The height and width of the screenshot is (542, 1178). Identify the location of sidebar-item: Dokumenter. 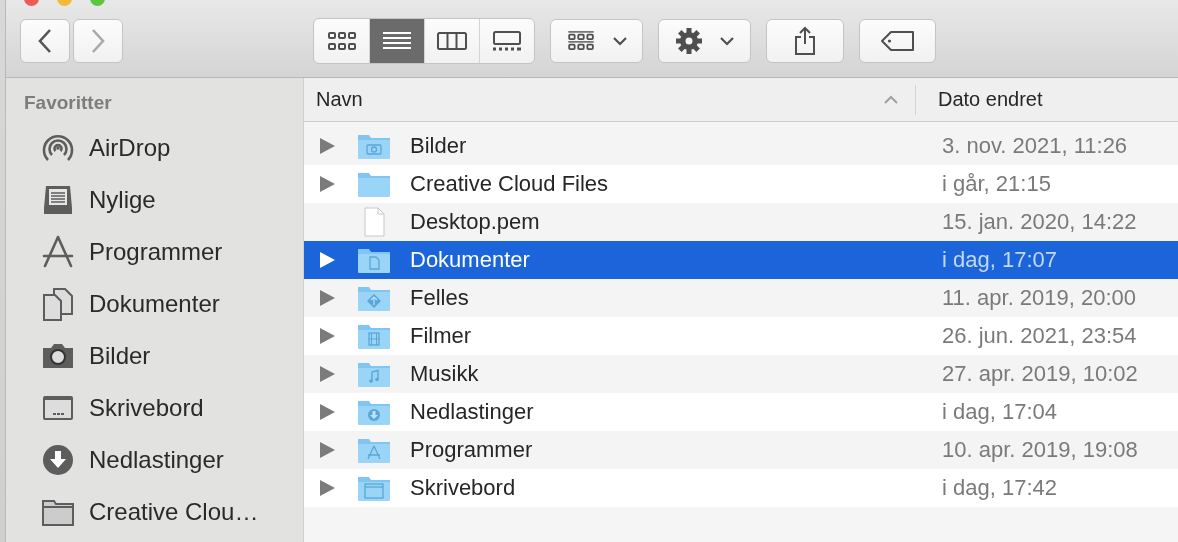
(154, 304).